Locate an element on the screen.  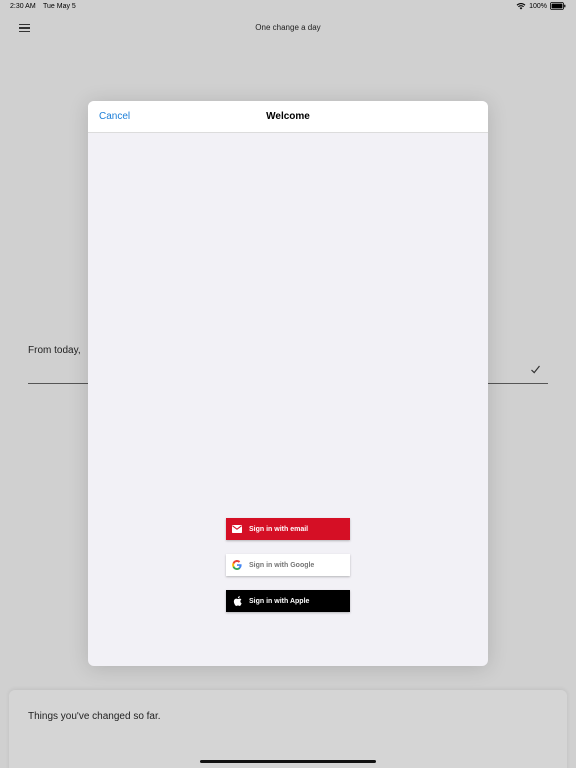
status-bar: 2:30 AM Tue May 5 100% is located at coordinates (288, 7).